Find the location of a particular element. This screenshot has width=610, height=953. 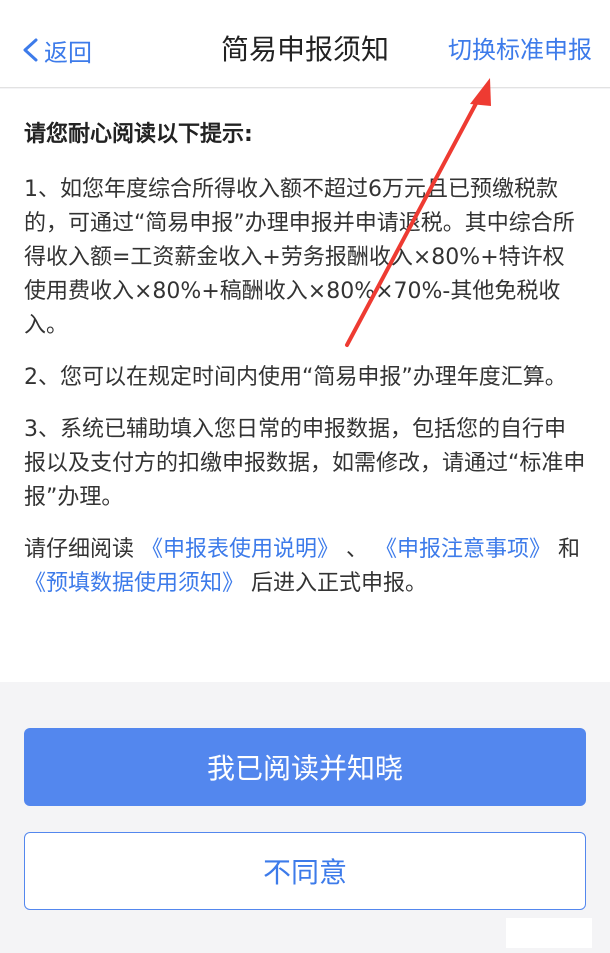

navigation-bar: 返回 简易申报须知 切换标准申报 is located at coordinates (305, 44).